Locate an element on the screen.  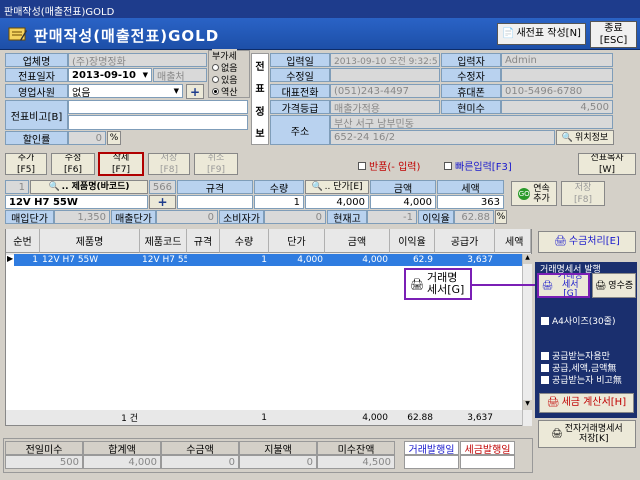
summary-value-prev: 500 is located at coordinates (44, 462).